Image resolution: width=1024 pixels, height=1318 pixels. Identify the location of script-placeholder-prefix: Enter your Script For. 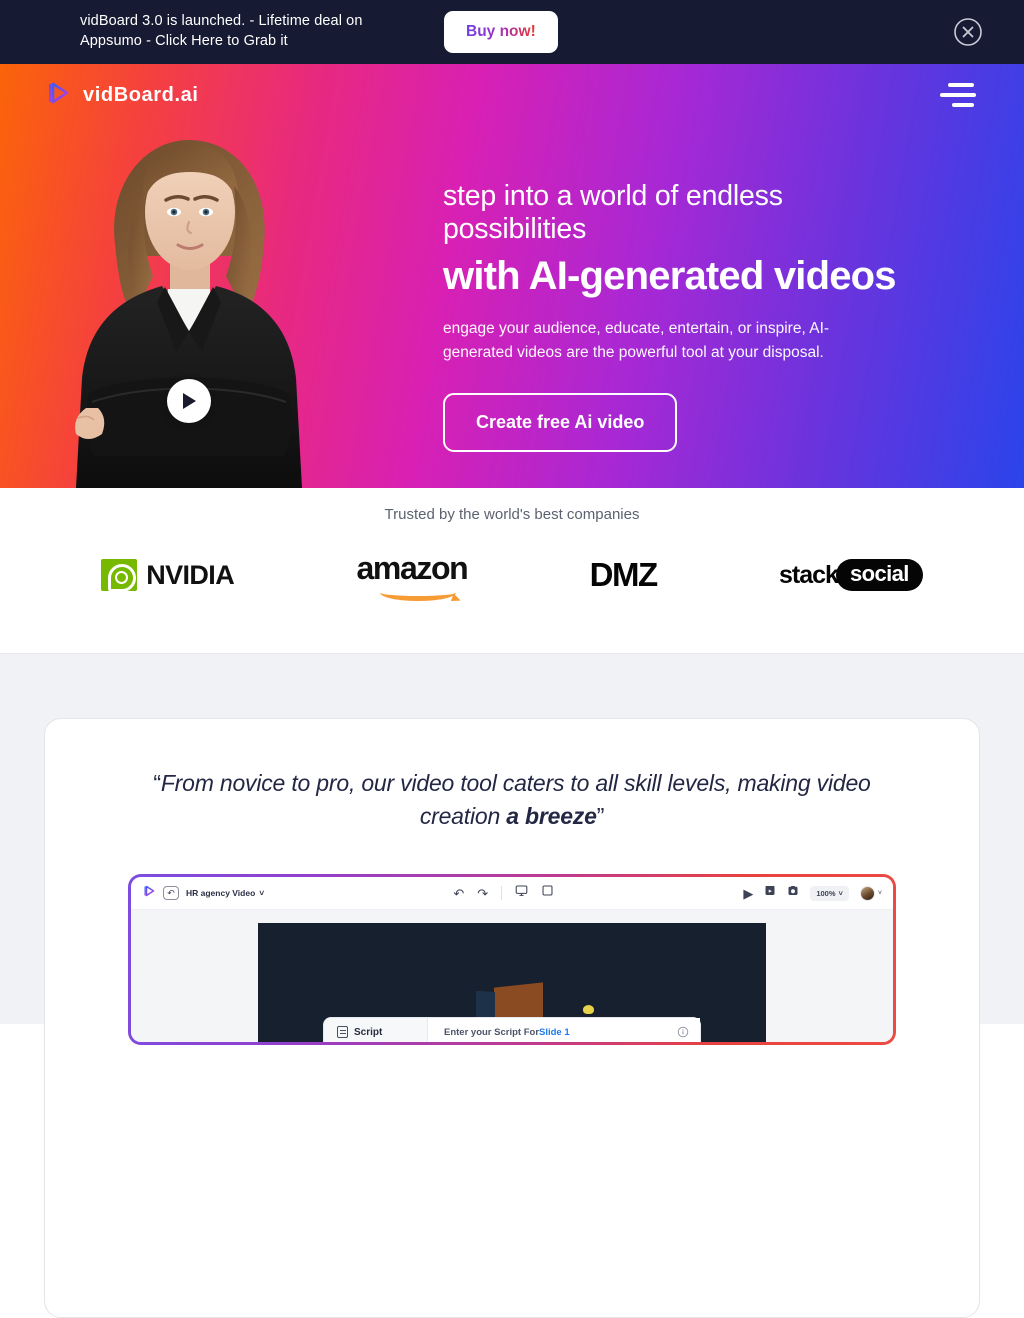
(492, 1032).